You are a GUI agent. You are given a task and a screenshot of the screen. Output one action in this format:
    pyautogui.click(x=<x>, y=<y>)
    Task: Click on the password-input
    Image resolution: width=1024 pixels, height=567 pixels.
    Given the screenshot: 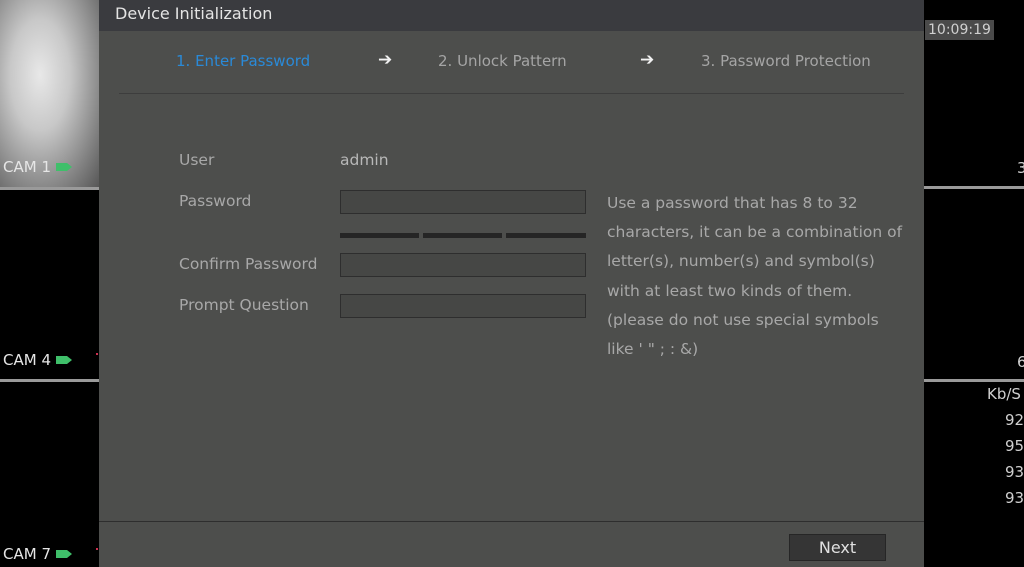 What is the action you would take?
    pyautogui.click(x=463, y=202)
    